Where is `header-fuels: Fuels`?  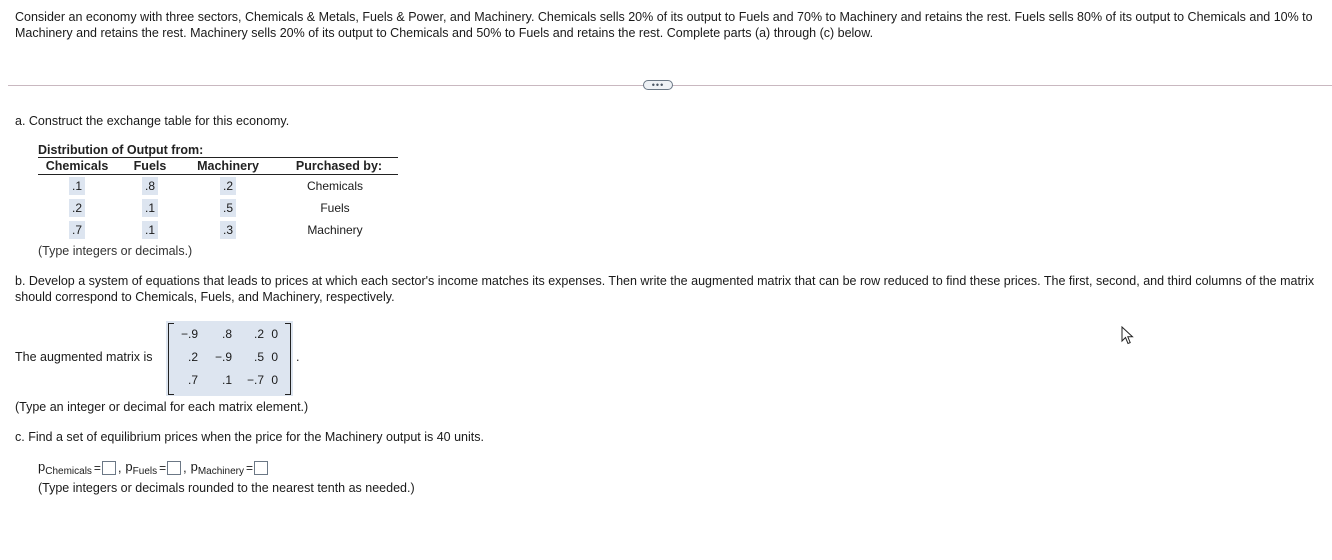 header-fuels: Fuels is located at coordinates (150, 166).